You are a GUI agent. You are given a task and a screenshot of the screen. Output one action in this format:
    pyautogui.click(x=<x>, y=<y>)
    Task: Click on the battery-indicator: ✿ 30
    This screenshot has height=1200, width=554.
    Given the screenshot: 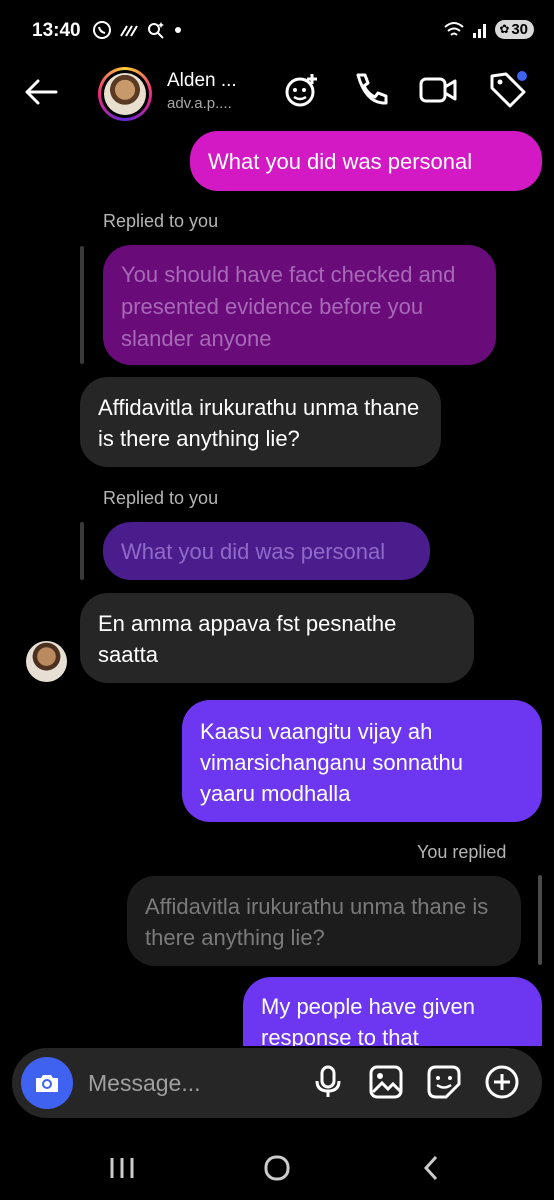 What is the action you would take?
    pyautogui.click(x=514, y=29)
    